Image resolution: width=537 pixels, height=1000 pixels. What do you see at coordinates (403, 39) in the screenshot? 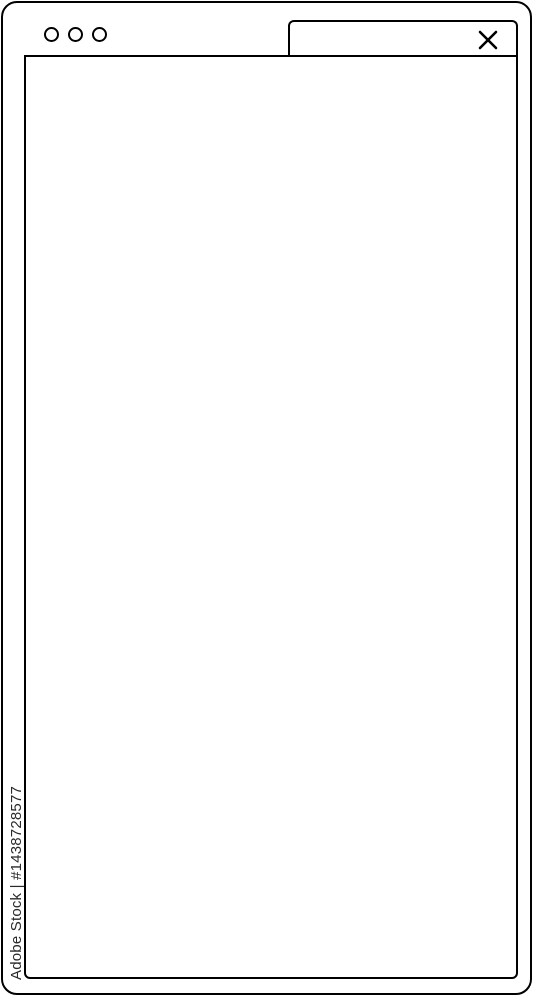
I see `browser-tab` at bounding box center [403, 39].